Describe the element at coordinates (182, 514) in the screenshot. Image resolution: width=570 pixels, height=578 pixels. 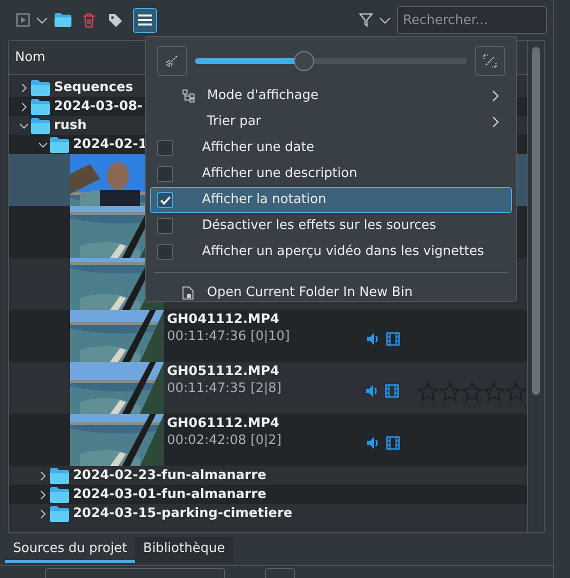
I see `folder-name: 2024-03-15-parking-cimetiere` at that location.